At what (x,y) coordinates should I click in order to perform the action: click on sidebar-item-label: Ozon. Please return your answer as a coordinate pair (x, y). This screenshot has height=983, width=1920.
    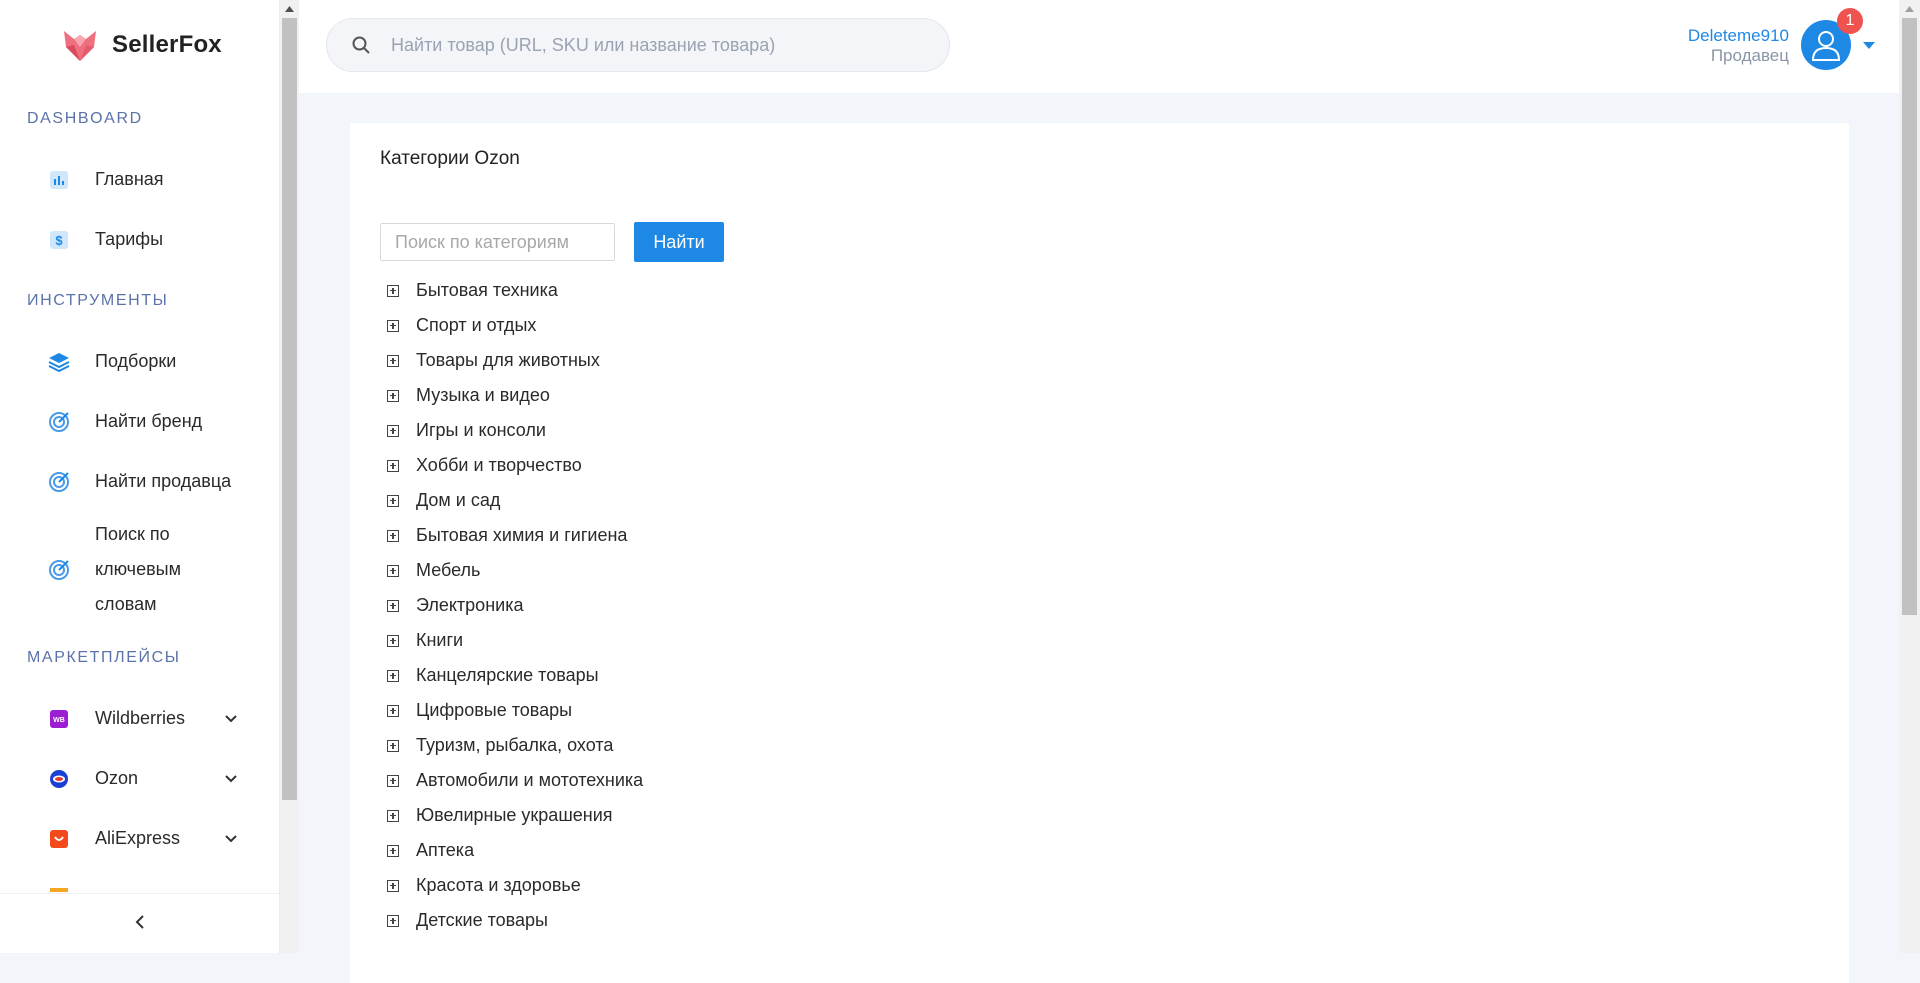
    Looking at the image, I should click on (117, 778).